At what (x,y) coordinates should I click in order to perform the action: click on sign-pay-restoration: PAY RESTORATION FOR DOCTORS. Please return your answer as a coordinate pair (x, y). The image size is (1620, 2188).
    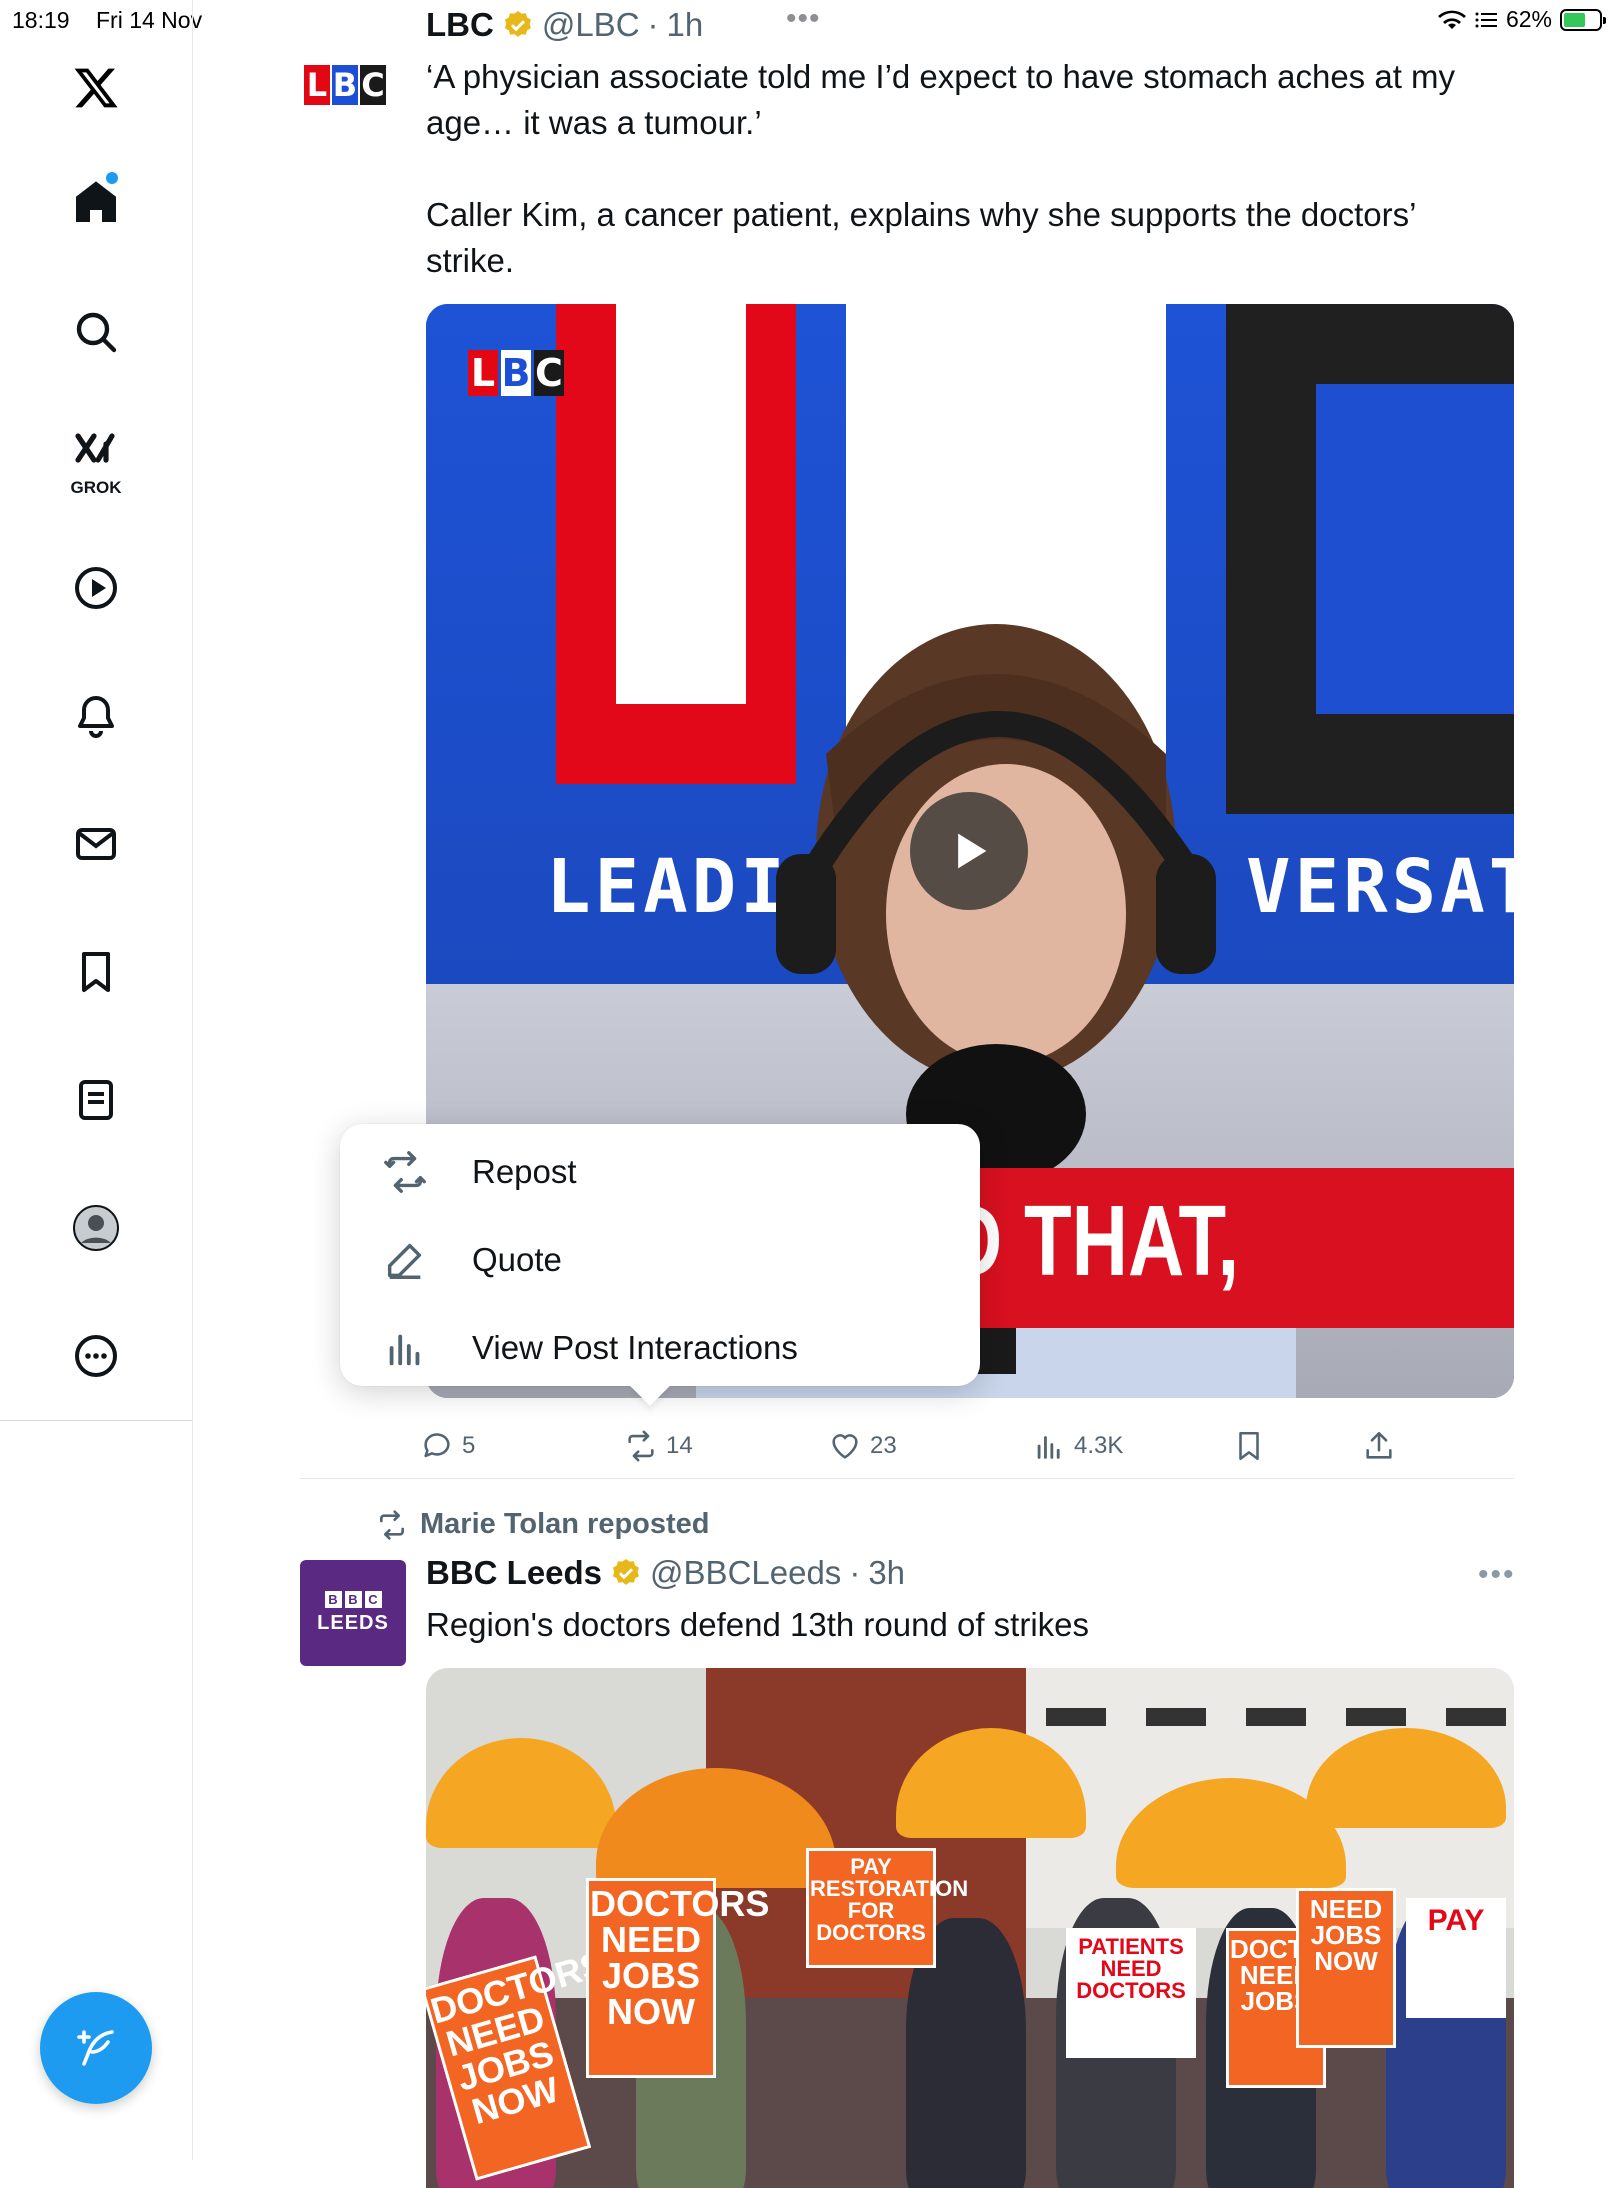
    Looking at the image, I should click on (887, 1908).